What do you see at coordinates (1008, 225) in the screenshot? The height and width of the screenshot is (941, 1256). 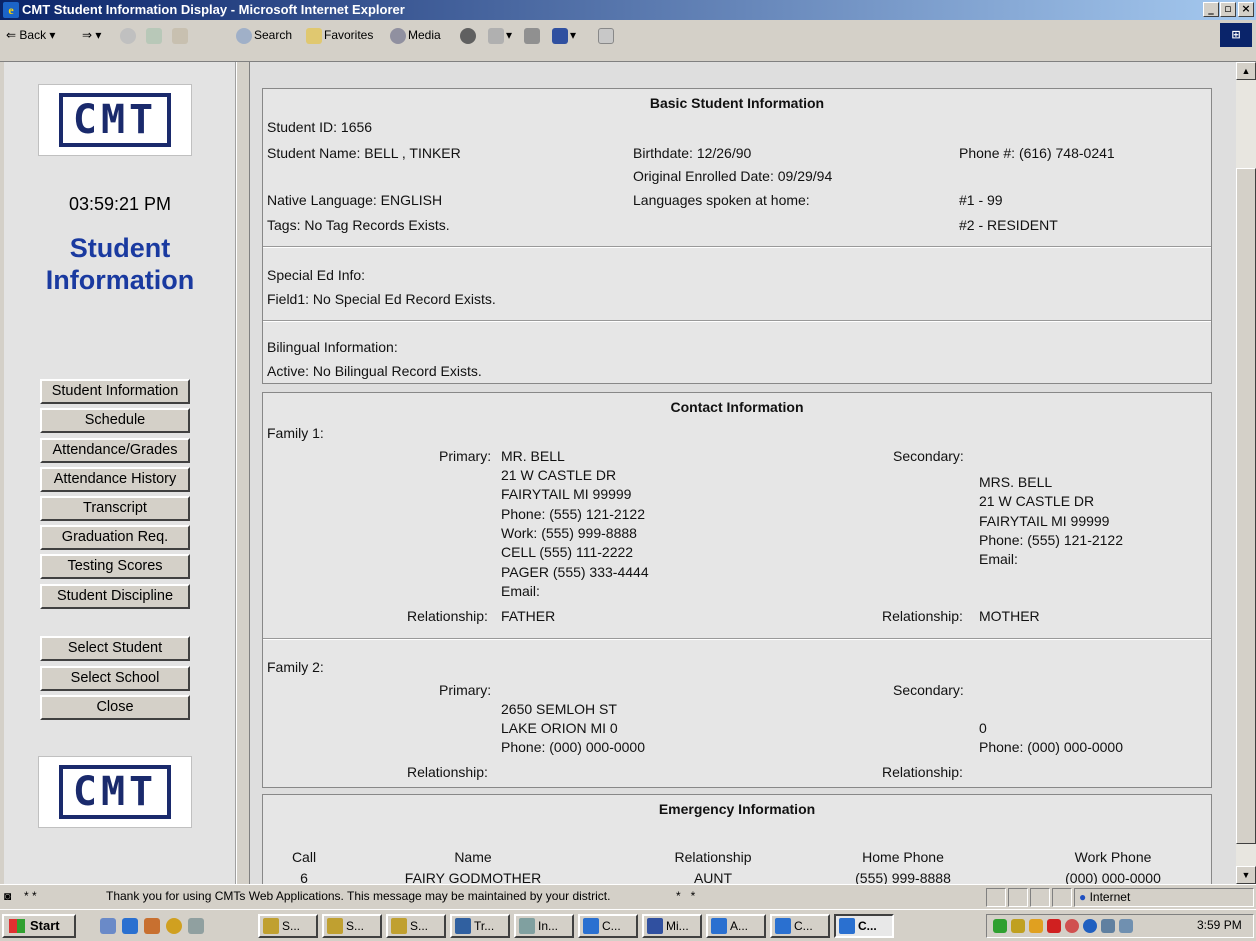 I see `language-2: #2 - RESIDENT` at bounding box center [1008, 225].